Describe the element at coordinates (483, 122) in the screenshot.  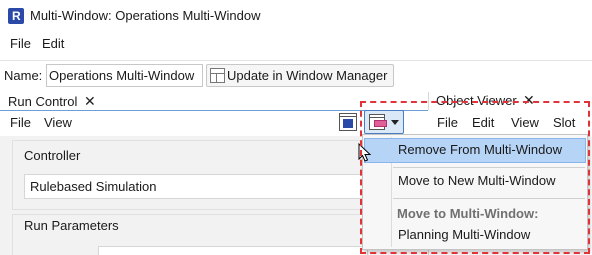
I see `object-viewer-menu-edit: Edit` at that location.